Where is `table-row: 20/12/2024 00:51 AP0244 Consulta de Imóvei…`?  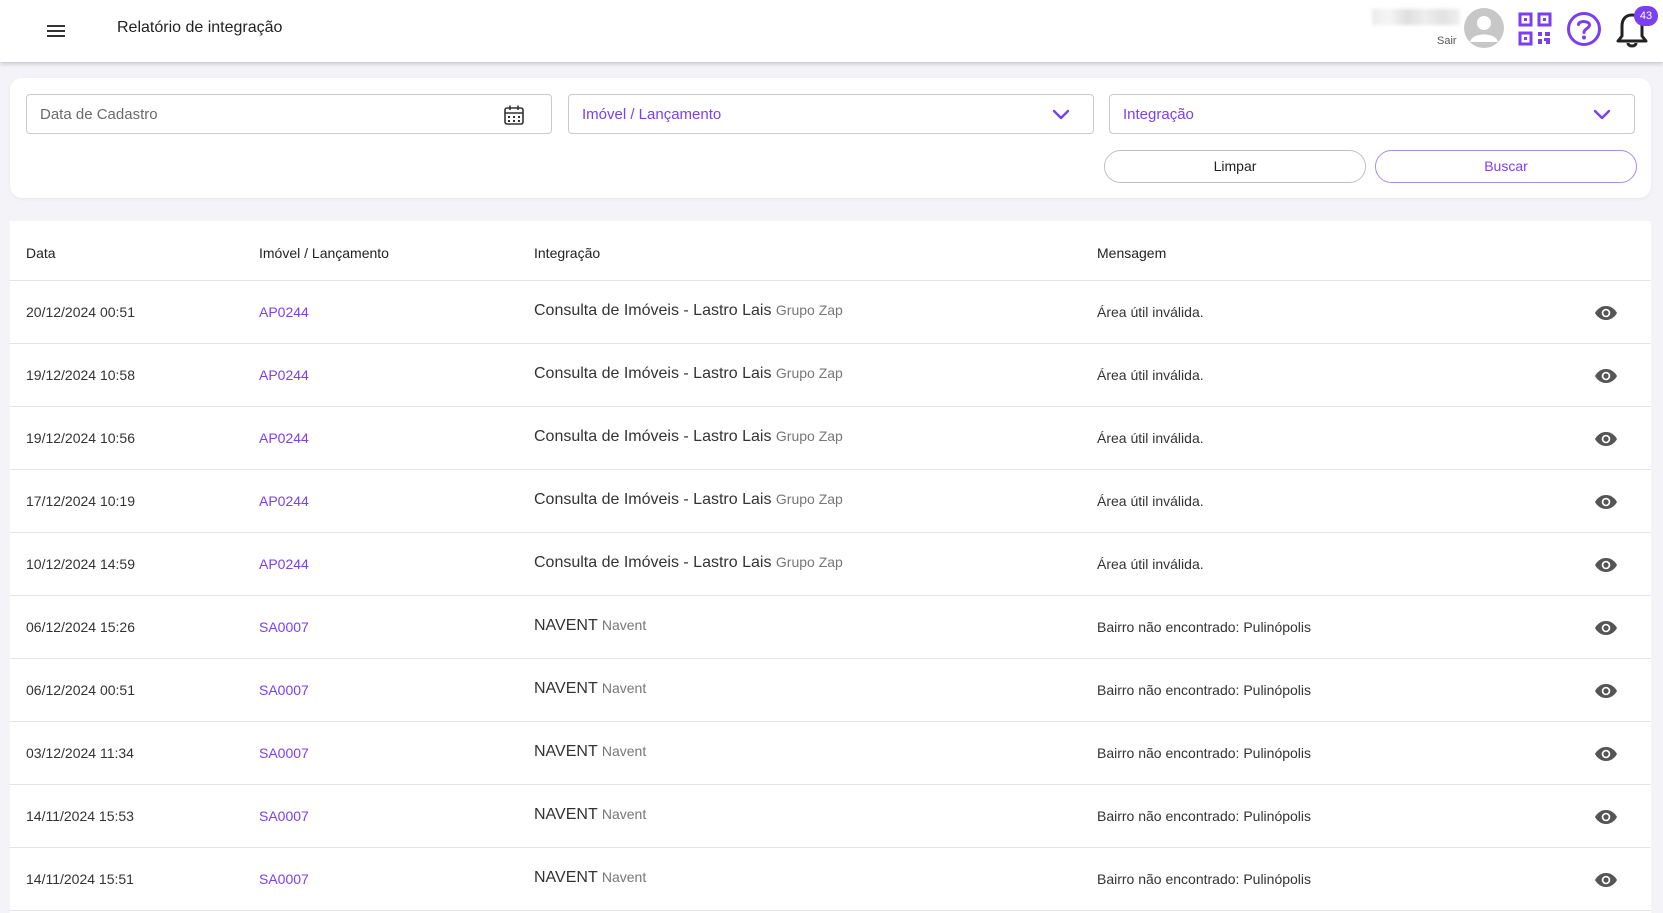
table-row: 20/12/2024 00:51 AP0244 Consulta de Imóvei… is located at coordinates (830, 312).